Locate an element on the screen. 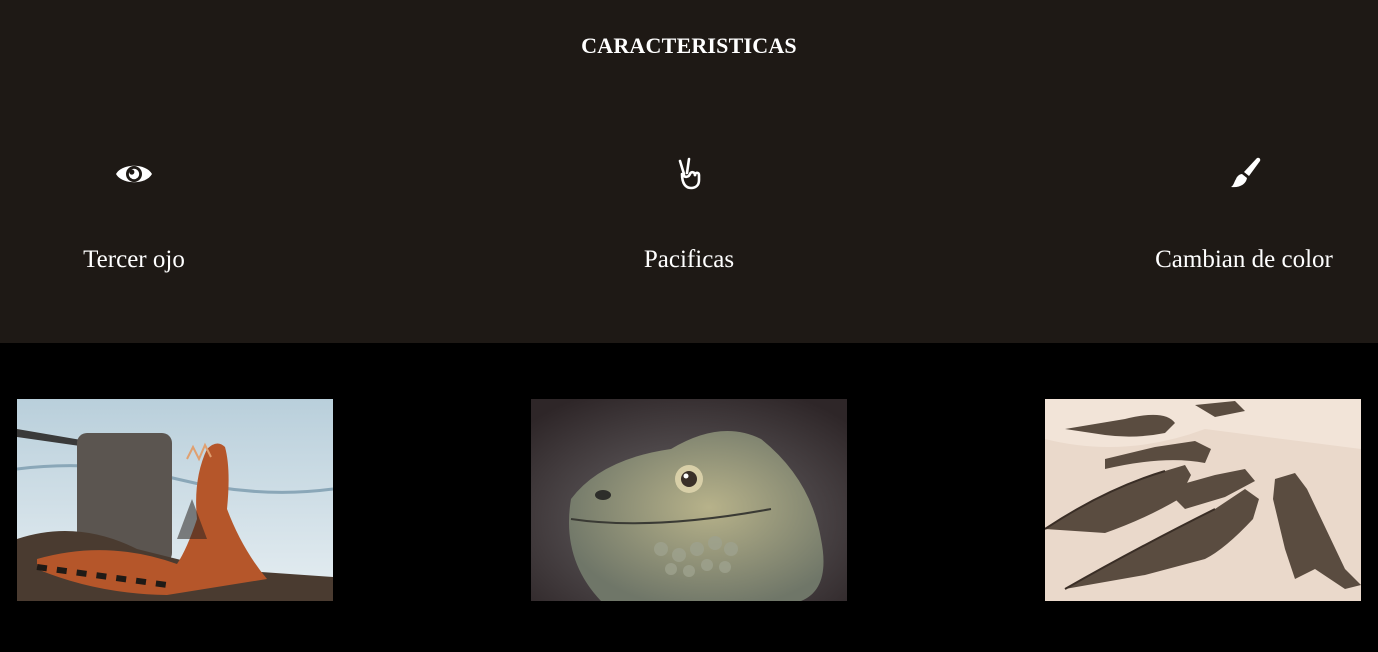  iguana-photo-rocks is located at coordinates (175, 500).